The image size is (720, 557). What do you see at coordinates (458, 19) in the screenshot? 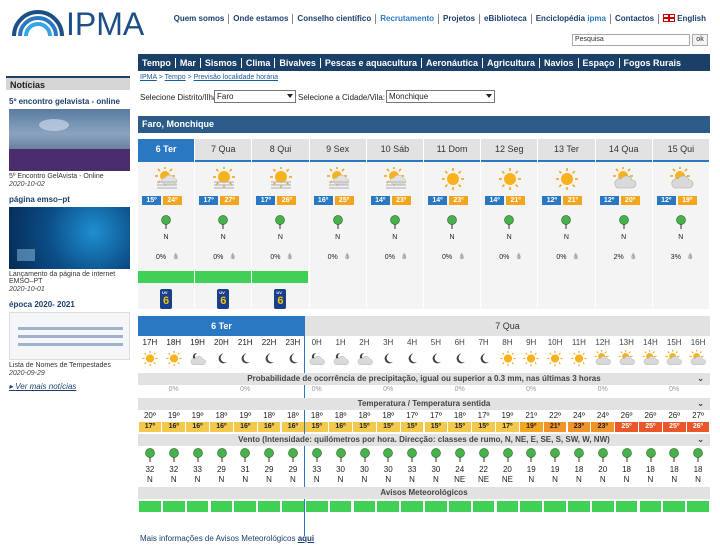
I see `topnav-projetos: Projetos` at bounding box center [458, 19].